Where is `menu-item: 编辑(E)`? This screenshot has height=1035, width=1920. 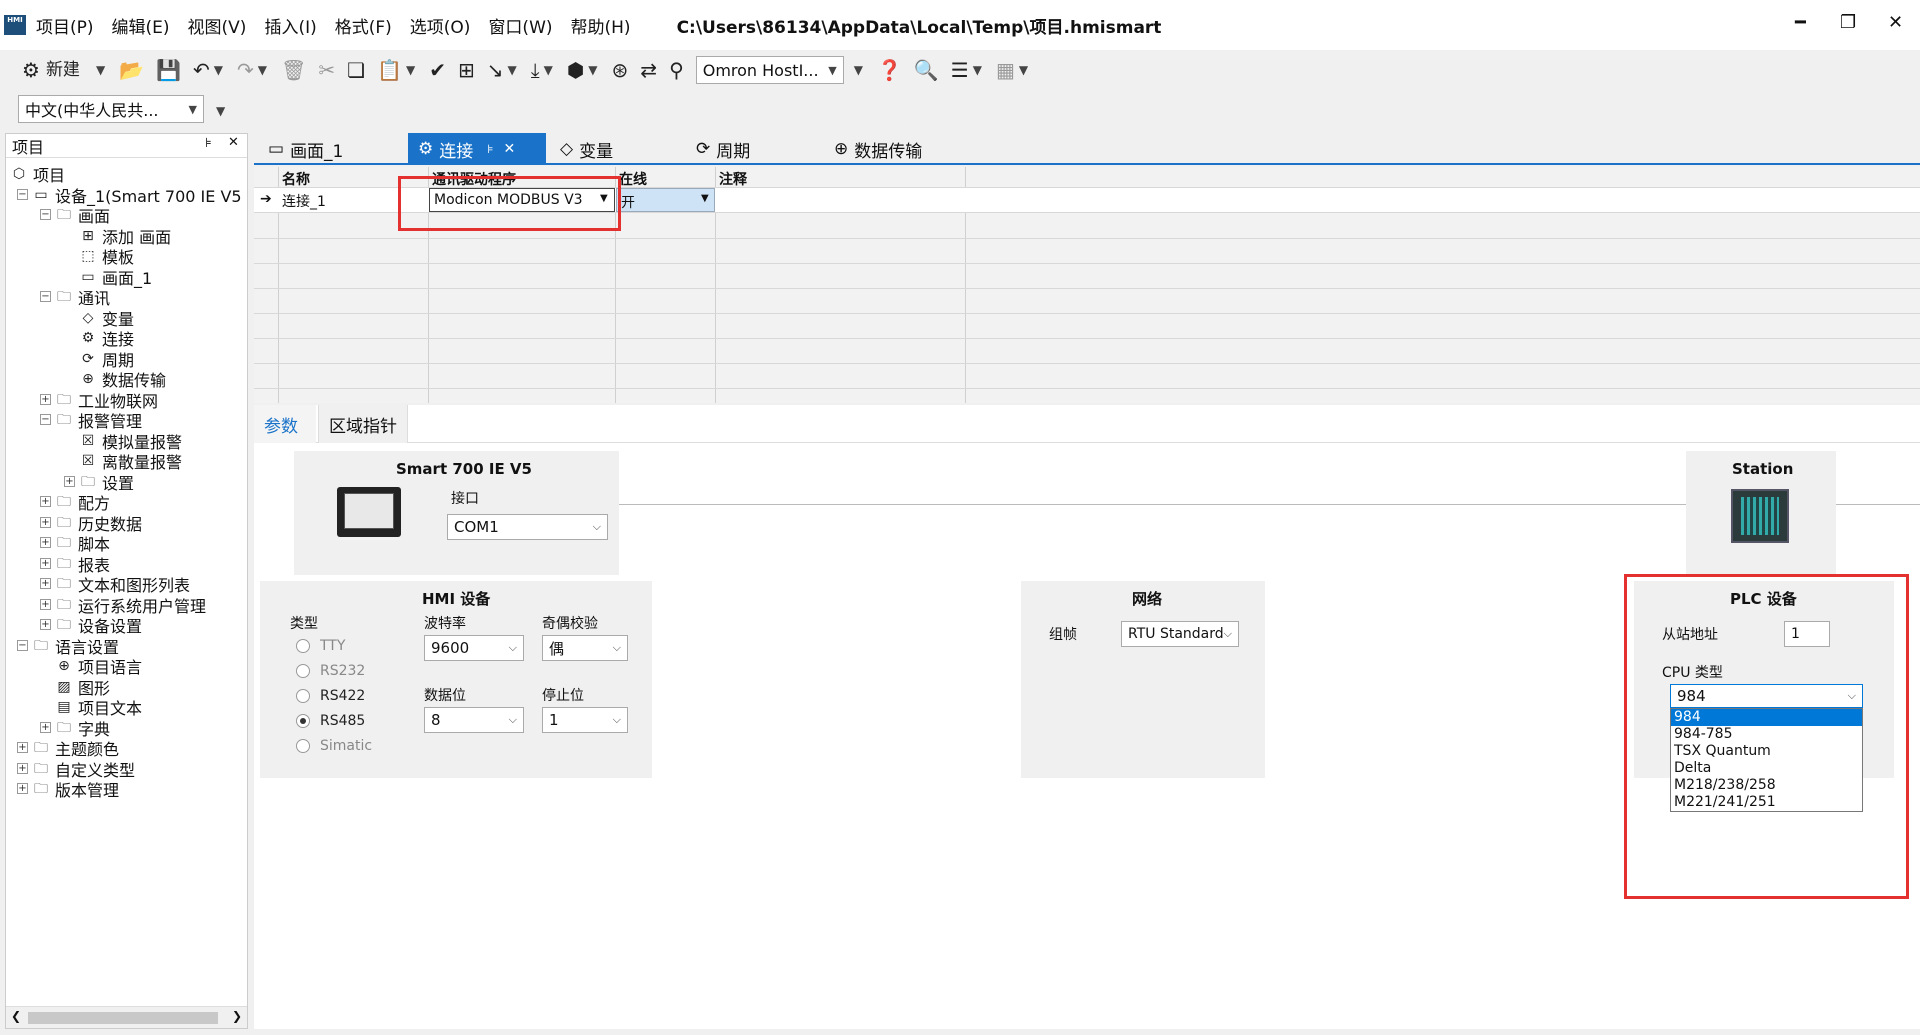 menu-item: 编辑(E) is located at coordinates (141, 25).